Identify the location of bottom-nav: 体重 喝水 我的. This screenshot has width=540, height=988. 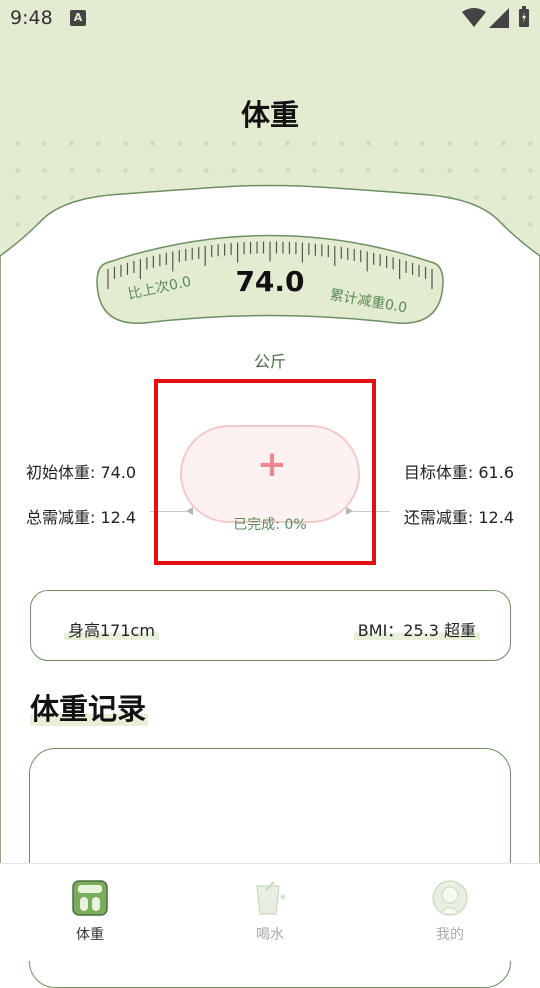
(270, 912).